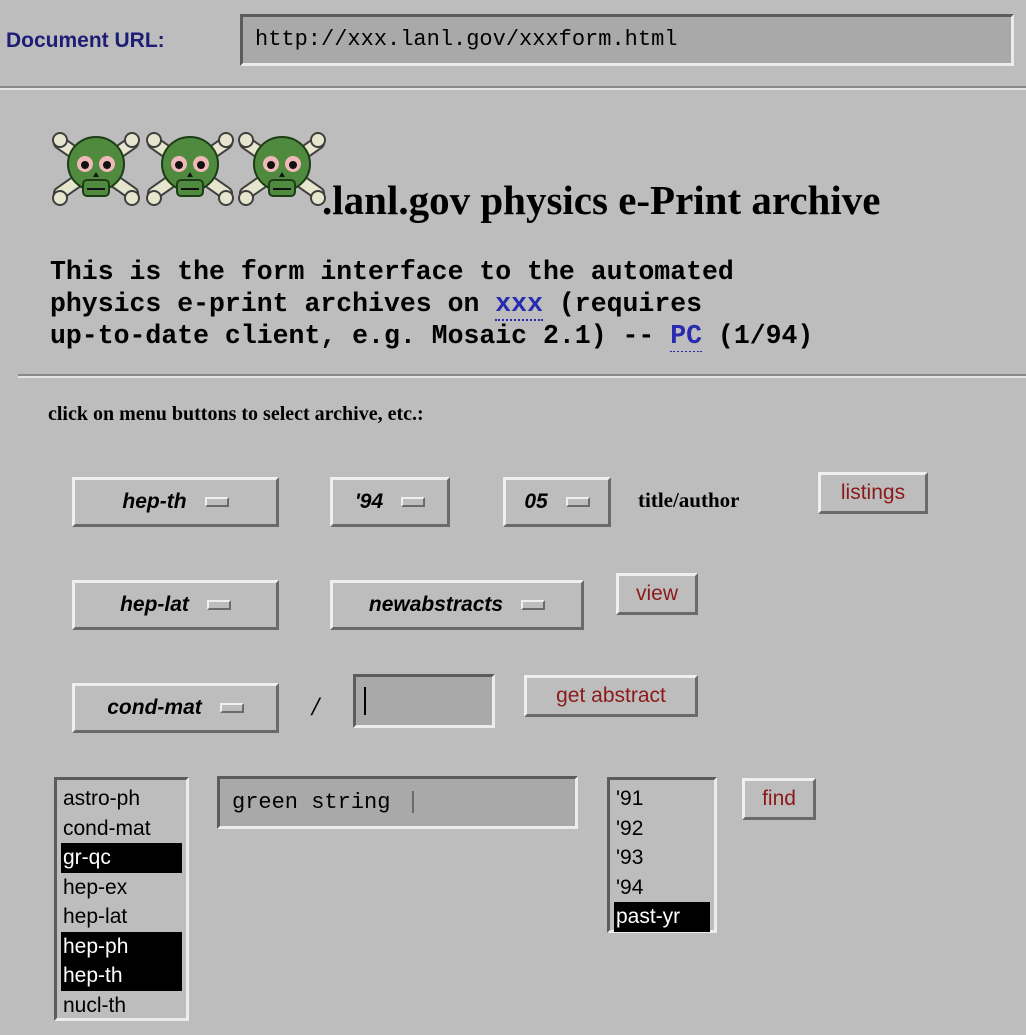  Describe the element at coordinates (662, 888) in the screenshot. I see `list-item: '94` at that location.